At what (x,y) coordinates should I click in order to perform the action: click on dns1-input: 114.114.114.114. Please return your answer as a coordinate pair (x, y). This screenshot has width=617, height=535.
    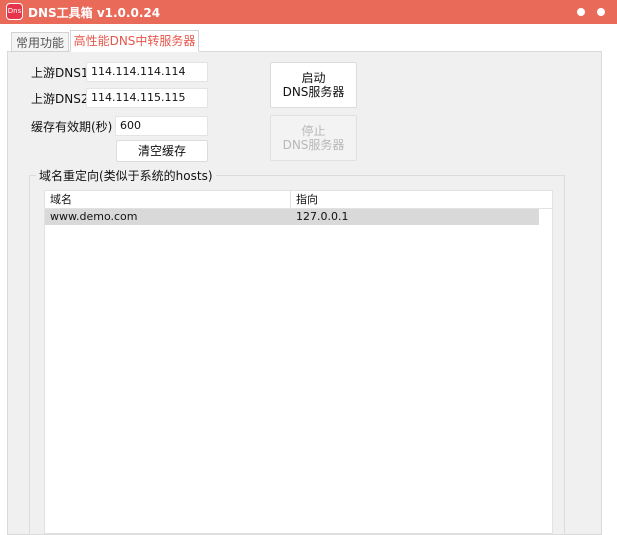
    Looking at the image, I should click on (147, 72).